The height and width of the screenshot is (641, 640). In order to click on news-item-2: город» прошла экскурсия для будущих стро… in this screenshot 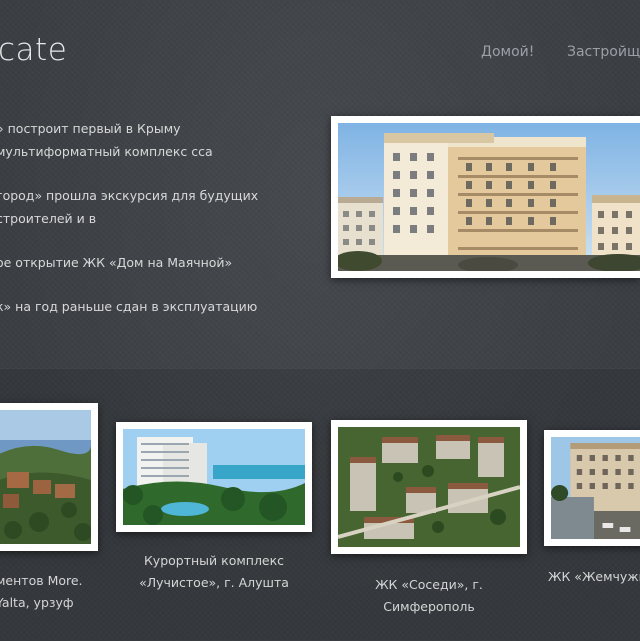, I will do `click(148, 207)`.